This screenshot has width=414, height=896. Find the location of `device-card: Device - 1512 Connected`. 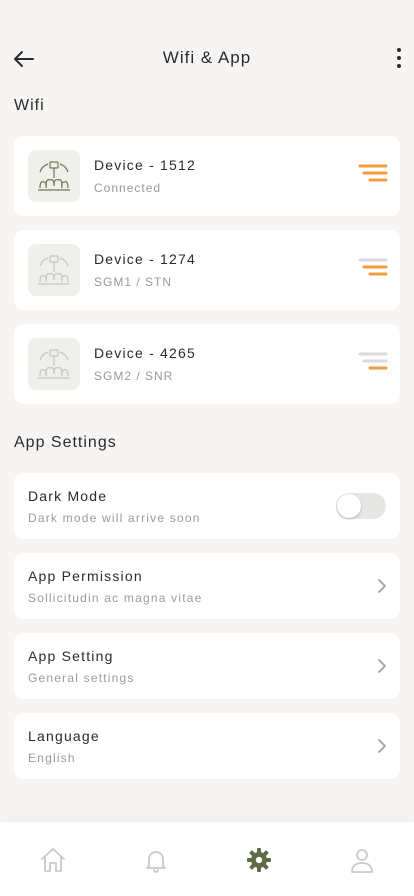

device-card: Device - 1512 Connected is located at coordinates (207, 176).